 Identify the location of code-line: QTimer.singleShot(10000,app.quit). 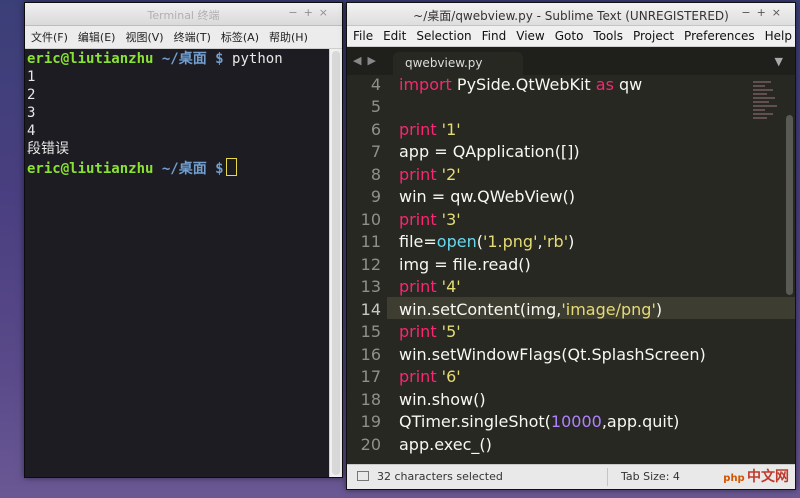
(539, 421).